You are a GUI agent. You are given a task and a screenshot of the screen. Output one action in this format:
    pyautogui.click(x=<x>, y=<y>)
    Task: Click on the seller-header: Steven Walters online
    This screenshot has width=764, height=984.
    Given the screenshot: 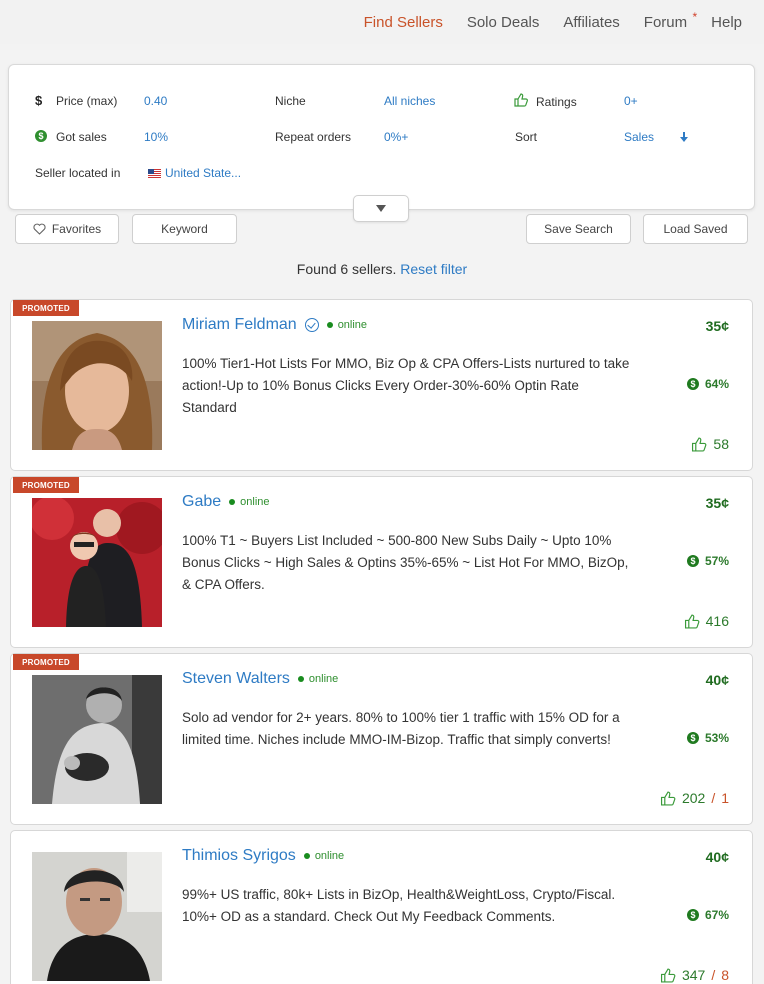 What is the action you would take?
    pyautogui.click(x=260, y=679)
    